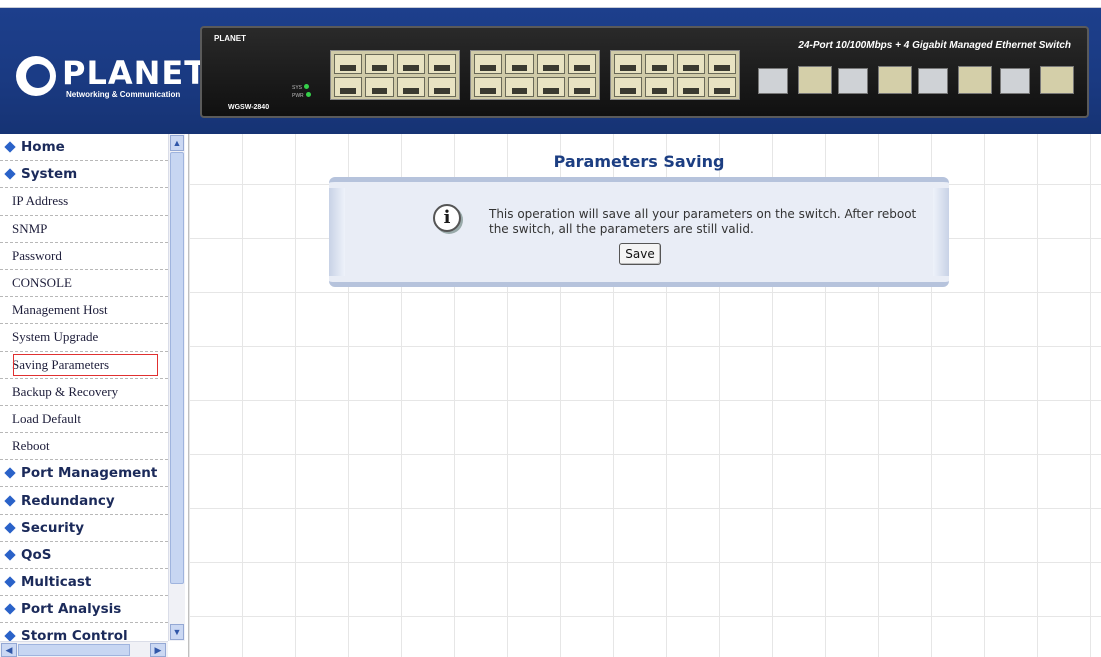 Image resolution: width=1101 pixels, height=657 pixels. What do you see at coordinates (46, 418) in the screenshot?
I see `sidebar-item-label: Load Default` at bounding box center [46, 418].